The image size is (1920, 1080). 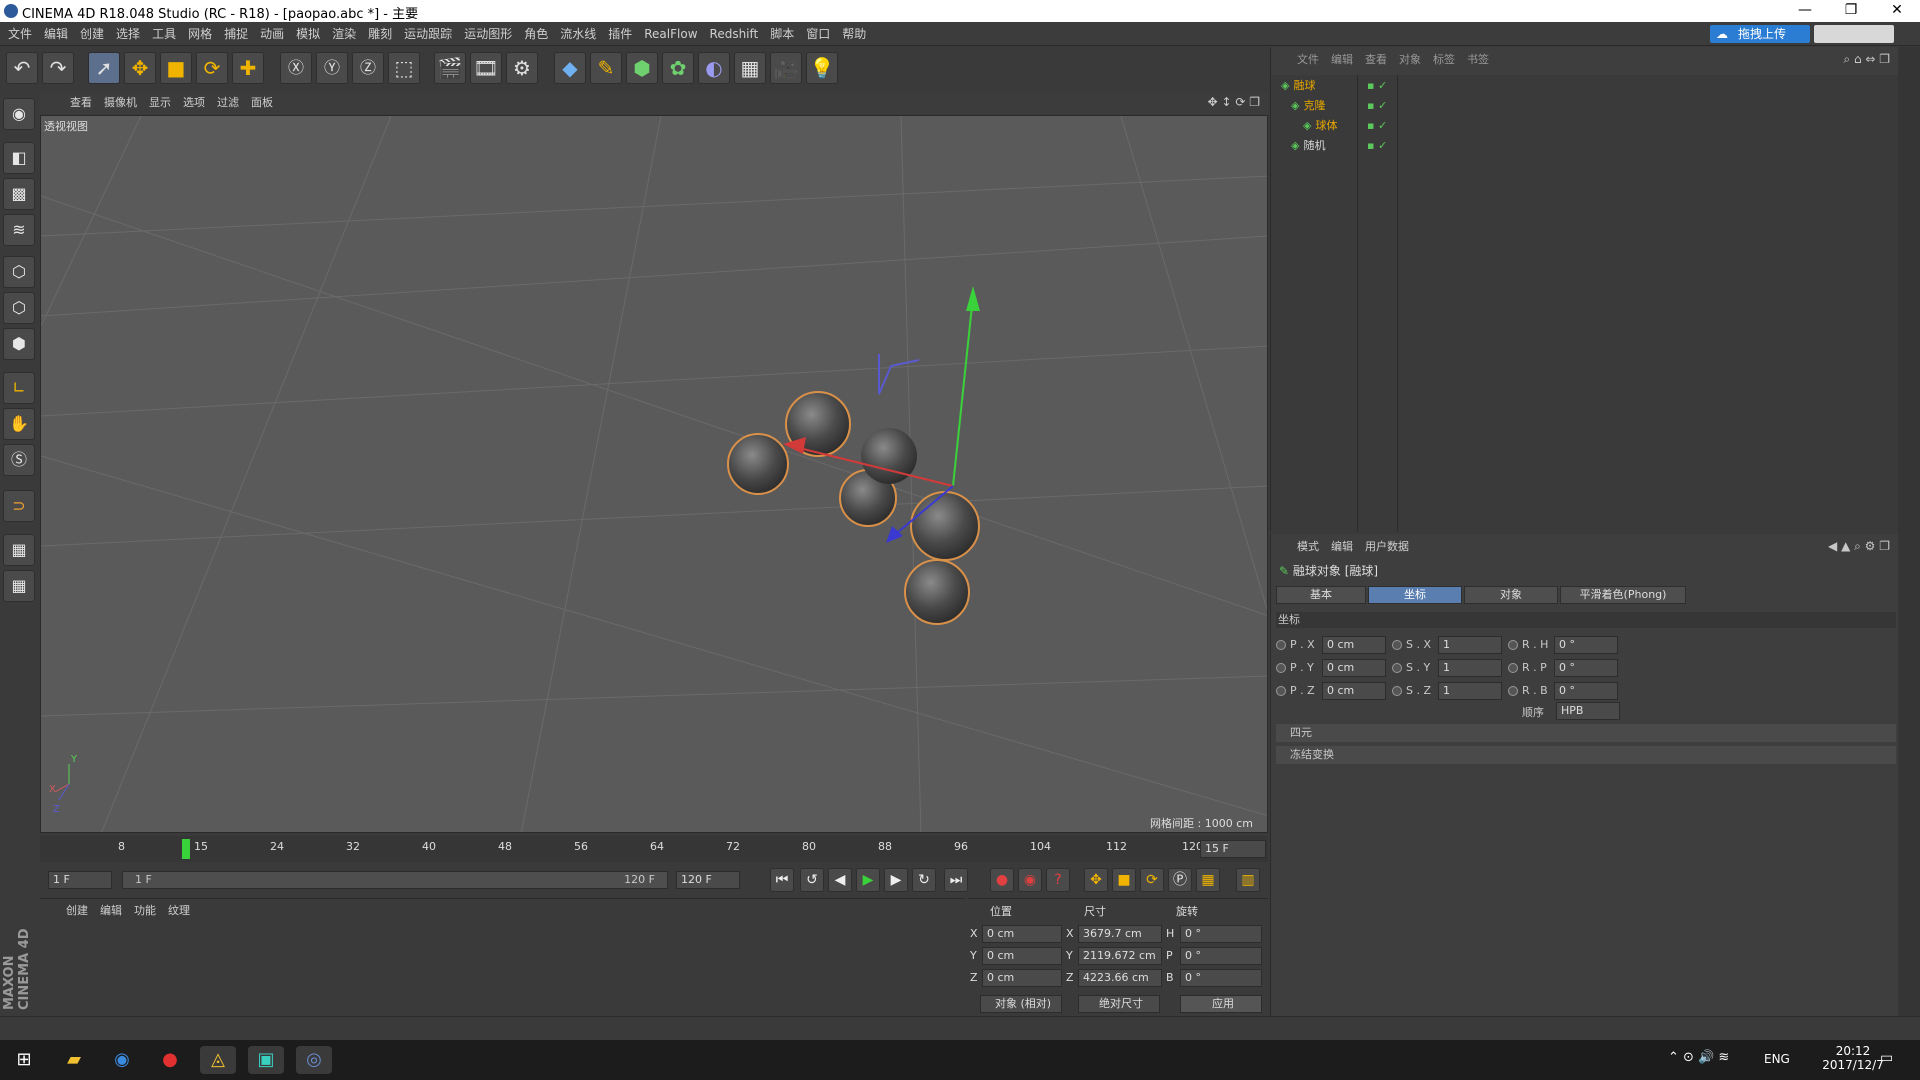 I want to click on menu-item: Redshift, so click(x=734, y=34).